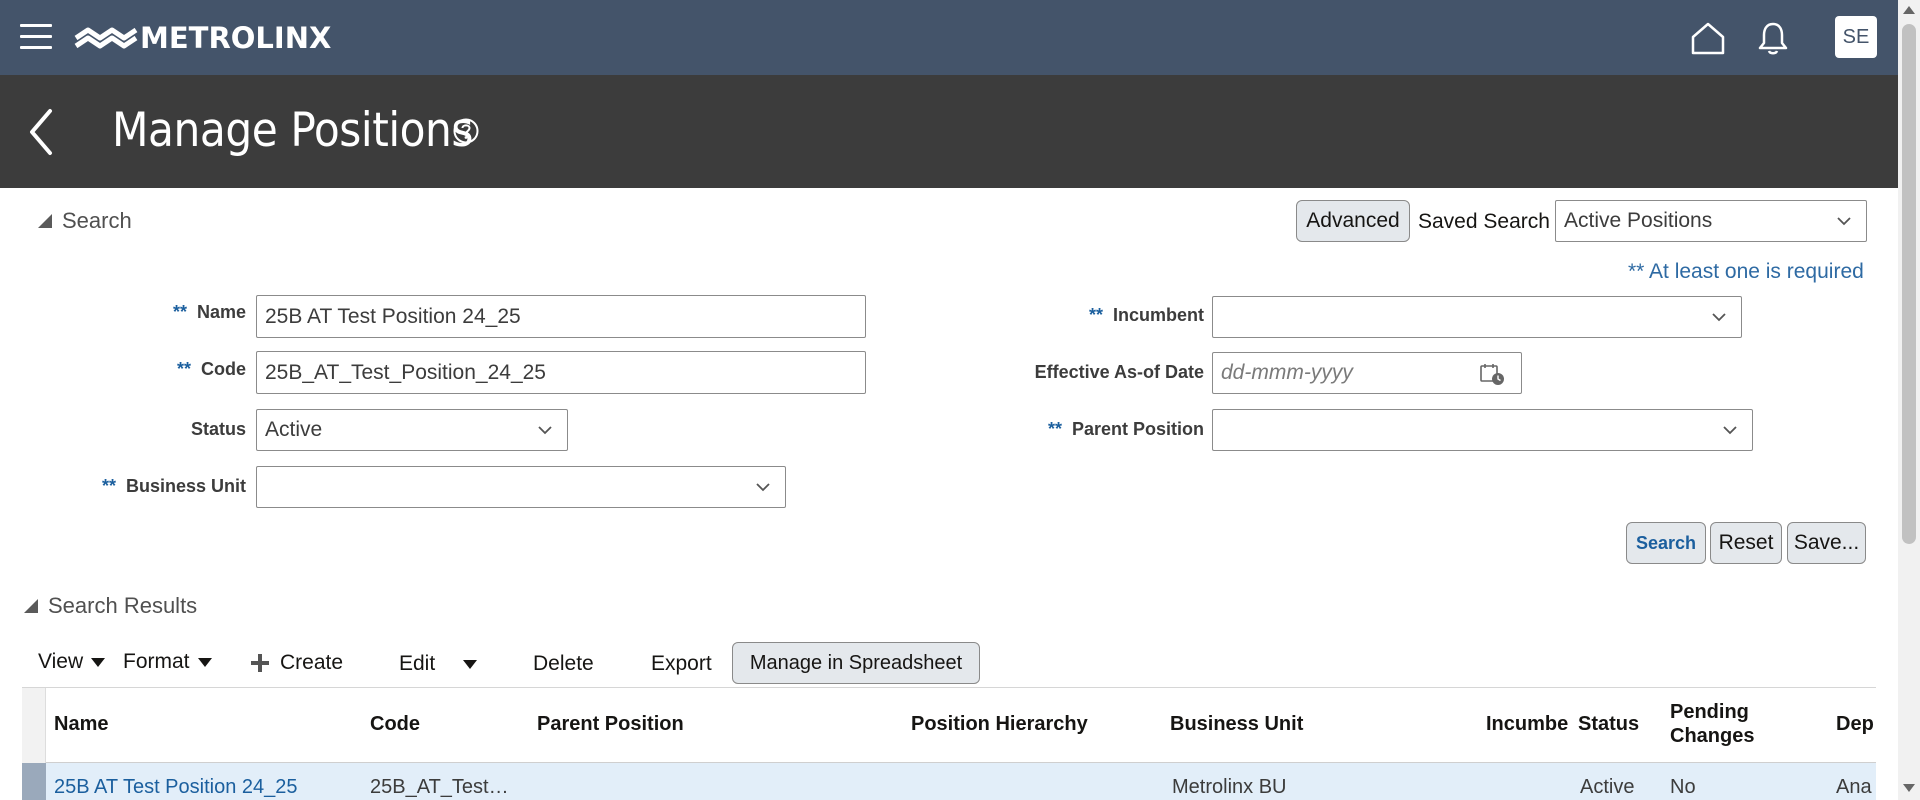  What do you see at coordinates (1909, 10) in the screenshot?
I see `scroll-up-arrow-icon` at bounding box center [1909, 10].